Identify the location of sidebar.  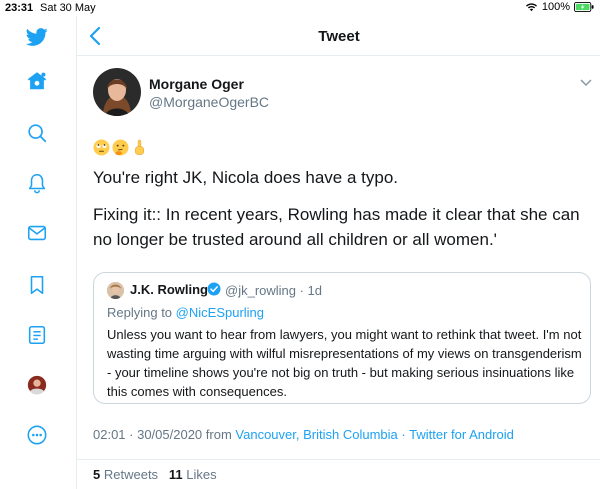
(38, 252).